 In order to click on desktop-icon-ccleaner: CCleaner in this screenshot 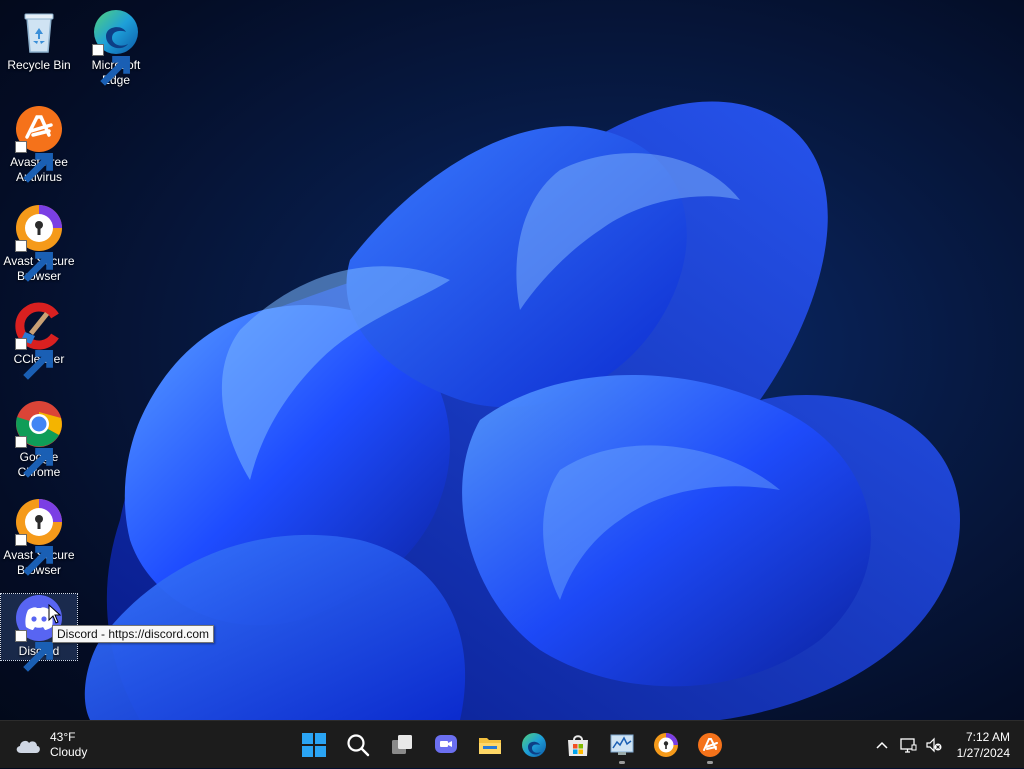, I will do `click(39, 341)`.